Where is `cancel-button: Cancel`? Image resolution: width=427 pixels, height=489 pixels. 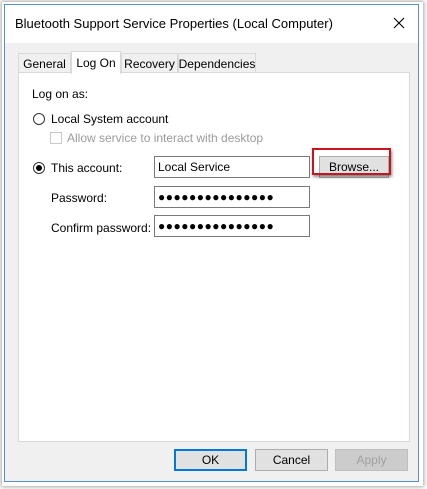
cancel-button: Cancel is located at coordinates (291, 460).